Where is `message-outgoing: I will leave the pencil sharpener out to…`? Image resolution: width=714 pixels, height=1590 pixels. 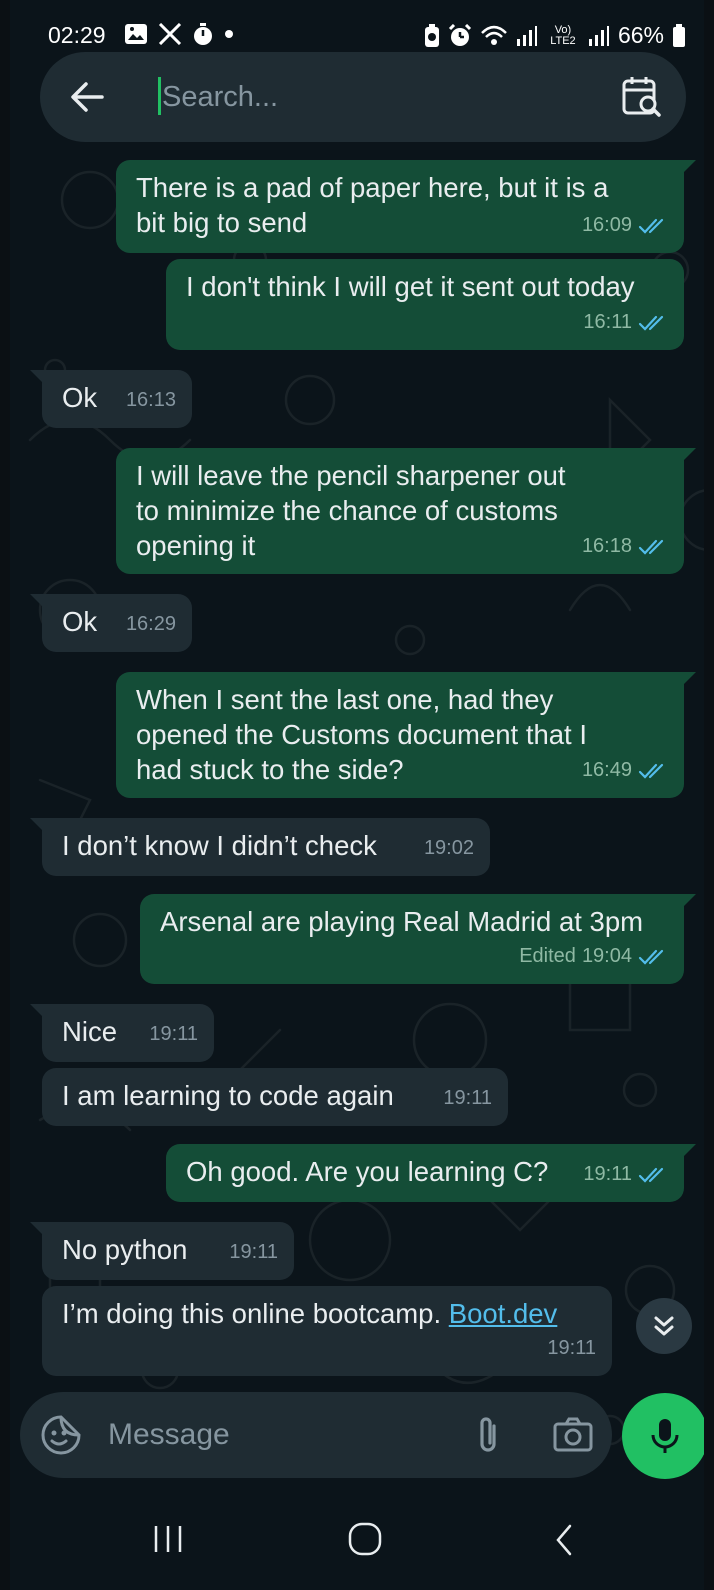
message-outgoing: I will leave the pencil sharpener out to… is located at coordinates (406, 511).